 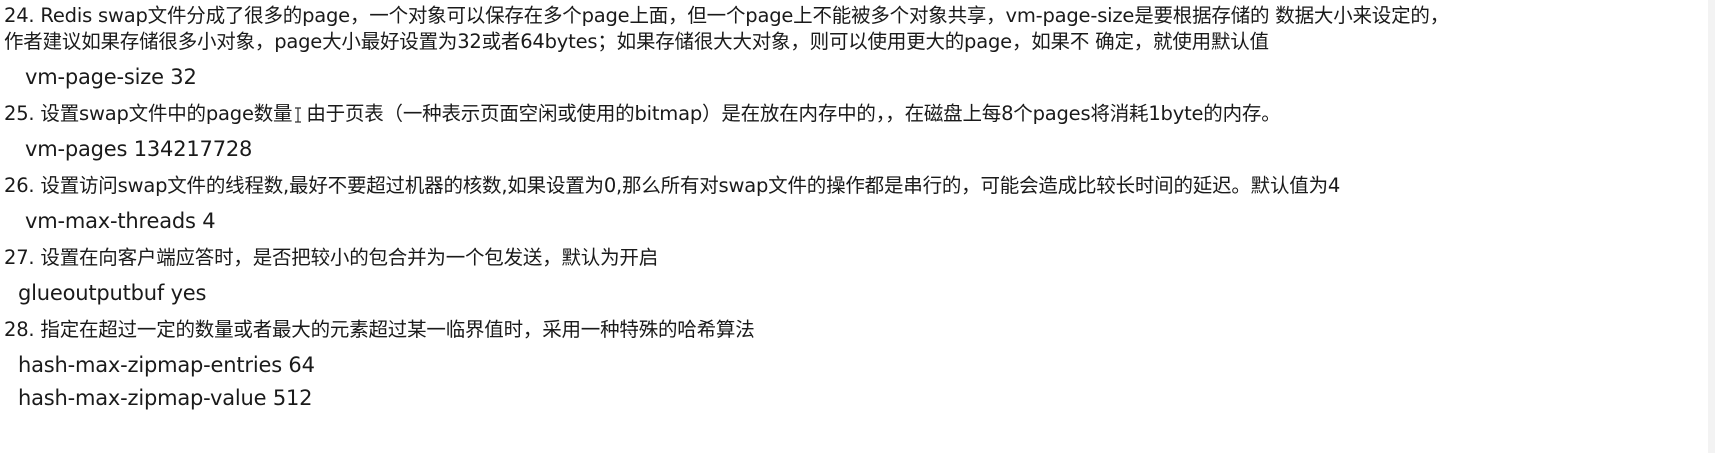 What do you see at coordinates (331, 257) in the screenshot?
I see `item-27-description: 27. 设置在向客户端应答时，是否把较小的包合并为一个包发送，默认为开启` at bounding box center [331, 257].